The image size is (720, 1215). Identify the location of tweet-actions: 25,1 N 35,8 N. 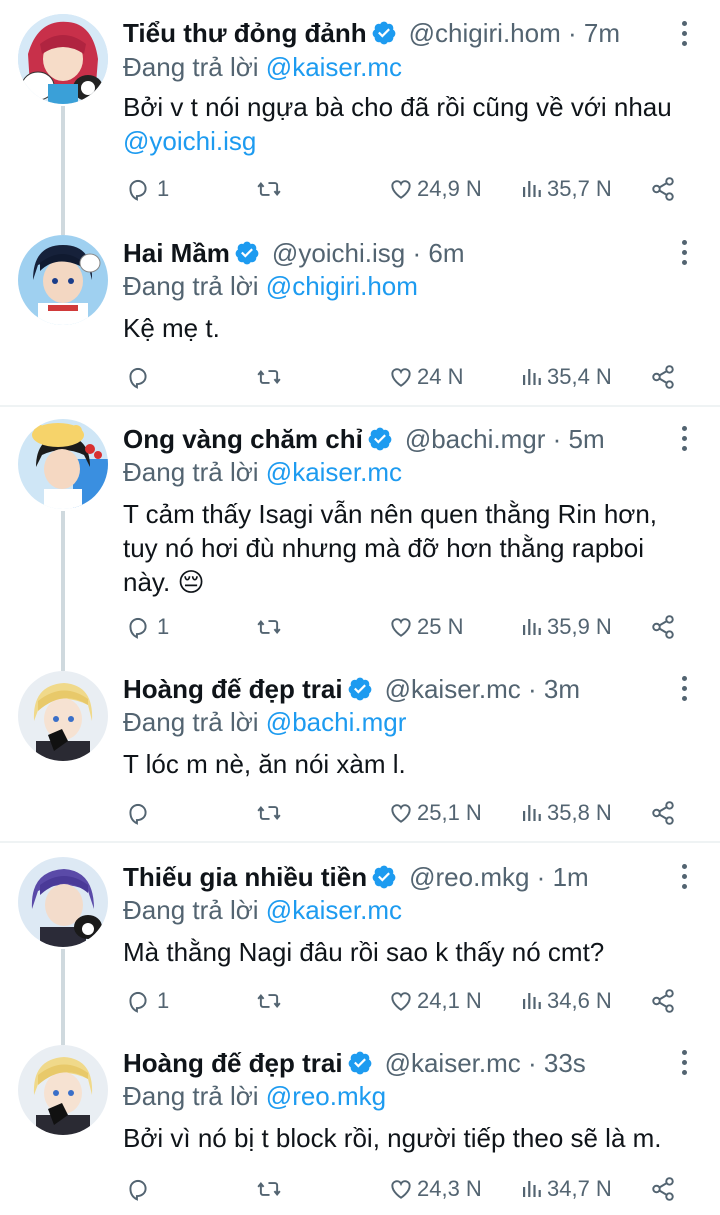
(360, 813).